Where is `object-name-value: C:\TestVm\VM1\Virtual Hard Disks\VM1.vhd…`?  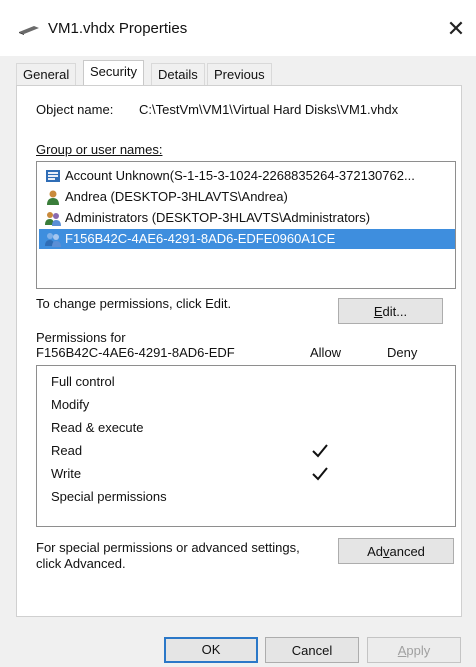
object-name-value: C:\TestVm\VM1\Virtual Hard Disks\VM1.vhd… is located at coordinates (269, 109).